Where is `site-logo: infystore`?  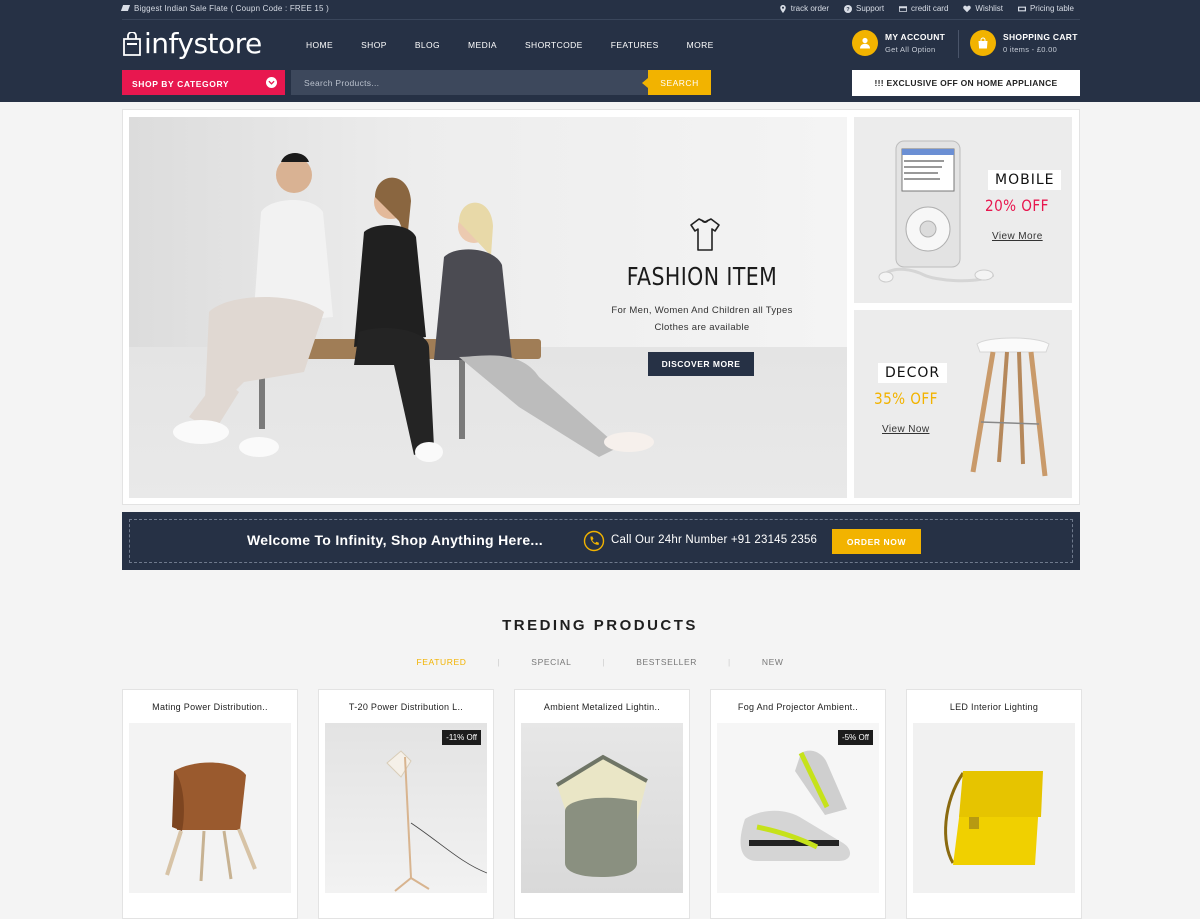 site-logo: infystore is located at coordinates (192, 44).